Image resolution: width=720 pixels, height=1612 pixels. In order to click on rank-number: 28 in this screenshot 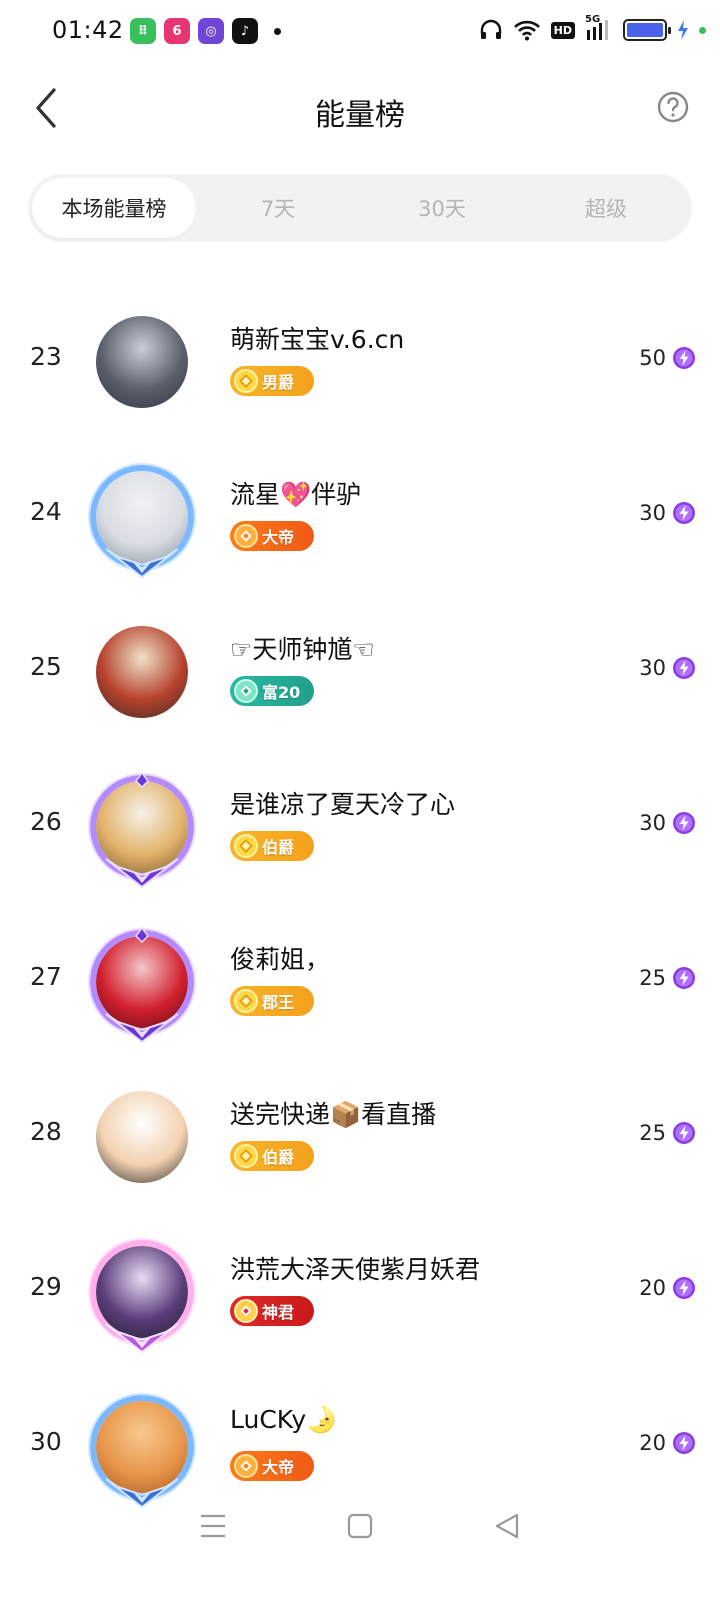, I will do `click(46, 1131)`.